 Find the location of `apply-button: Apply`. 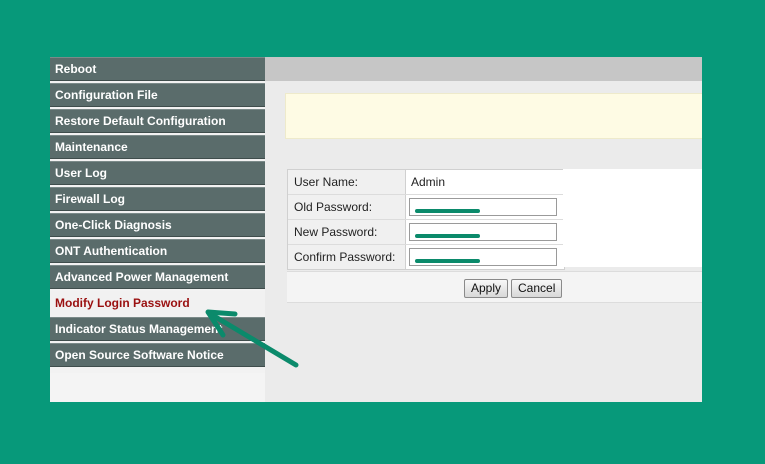

apply-button: Apply is located at coordinates (486, 288).